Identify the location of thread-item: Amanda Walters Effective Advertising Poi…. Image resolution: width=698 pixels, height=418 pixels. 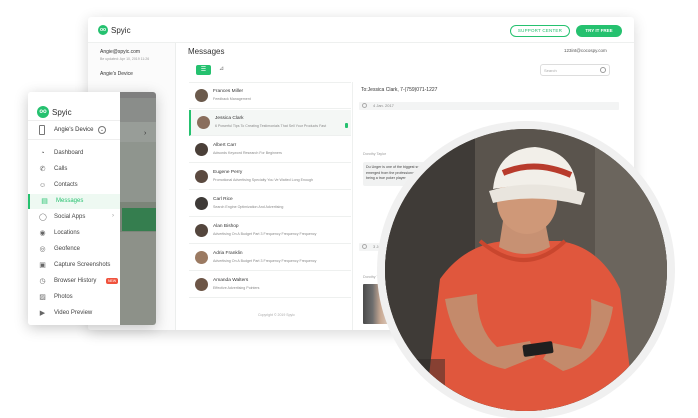
(270, 285).